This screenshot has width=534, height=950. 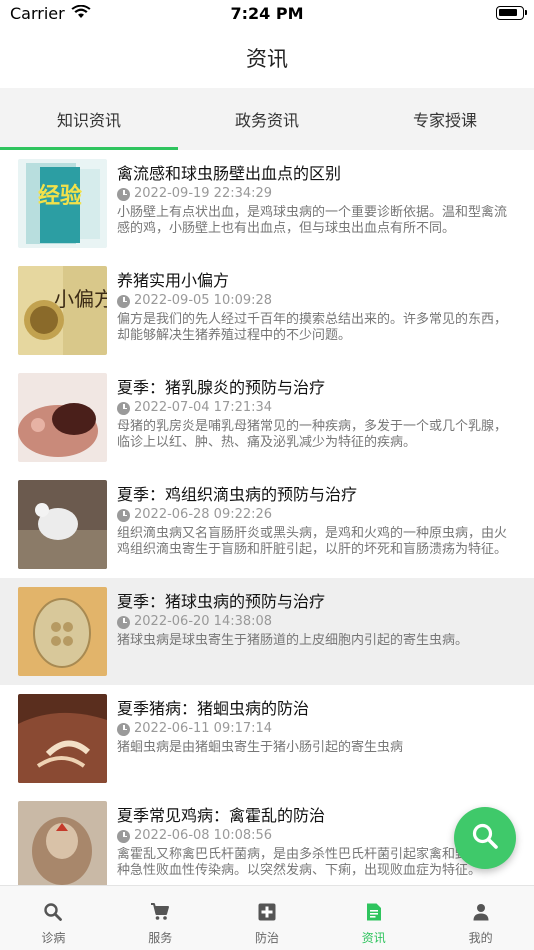 I want to click on article-date: 2022-07-04 17:21:34, so click(x=203, y=407).